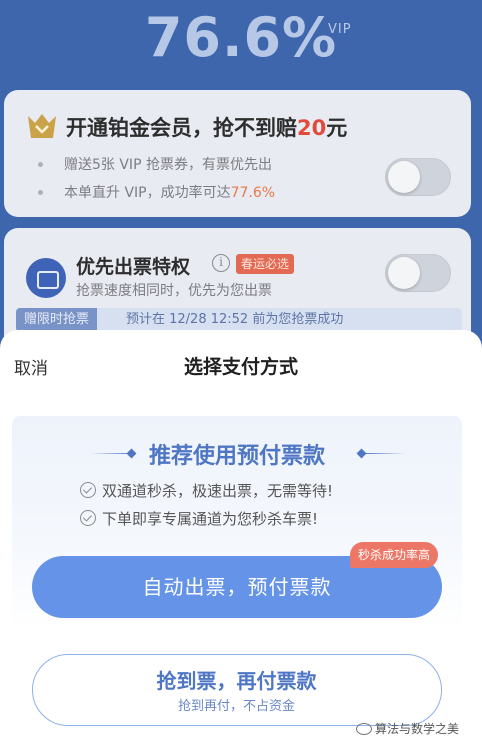  I want to click on bullet-text: 赠送5张 VIP 抢票券，有票优先出, so click(168, 165).